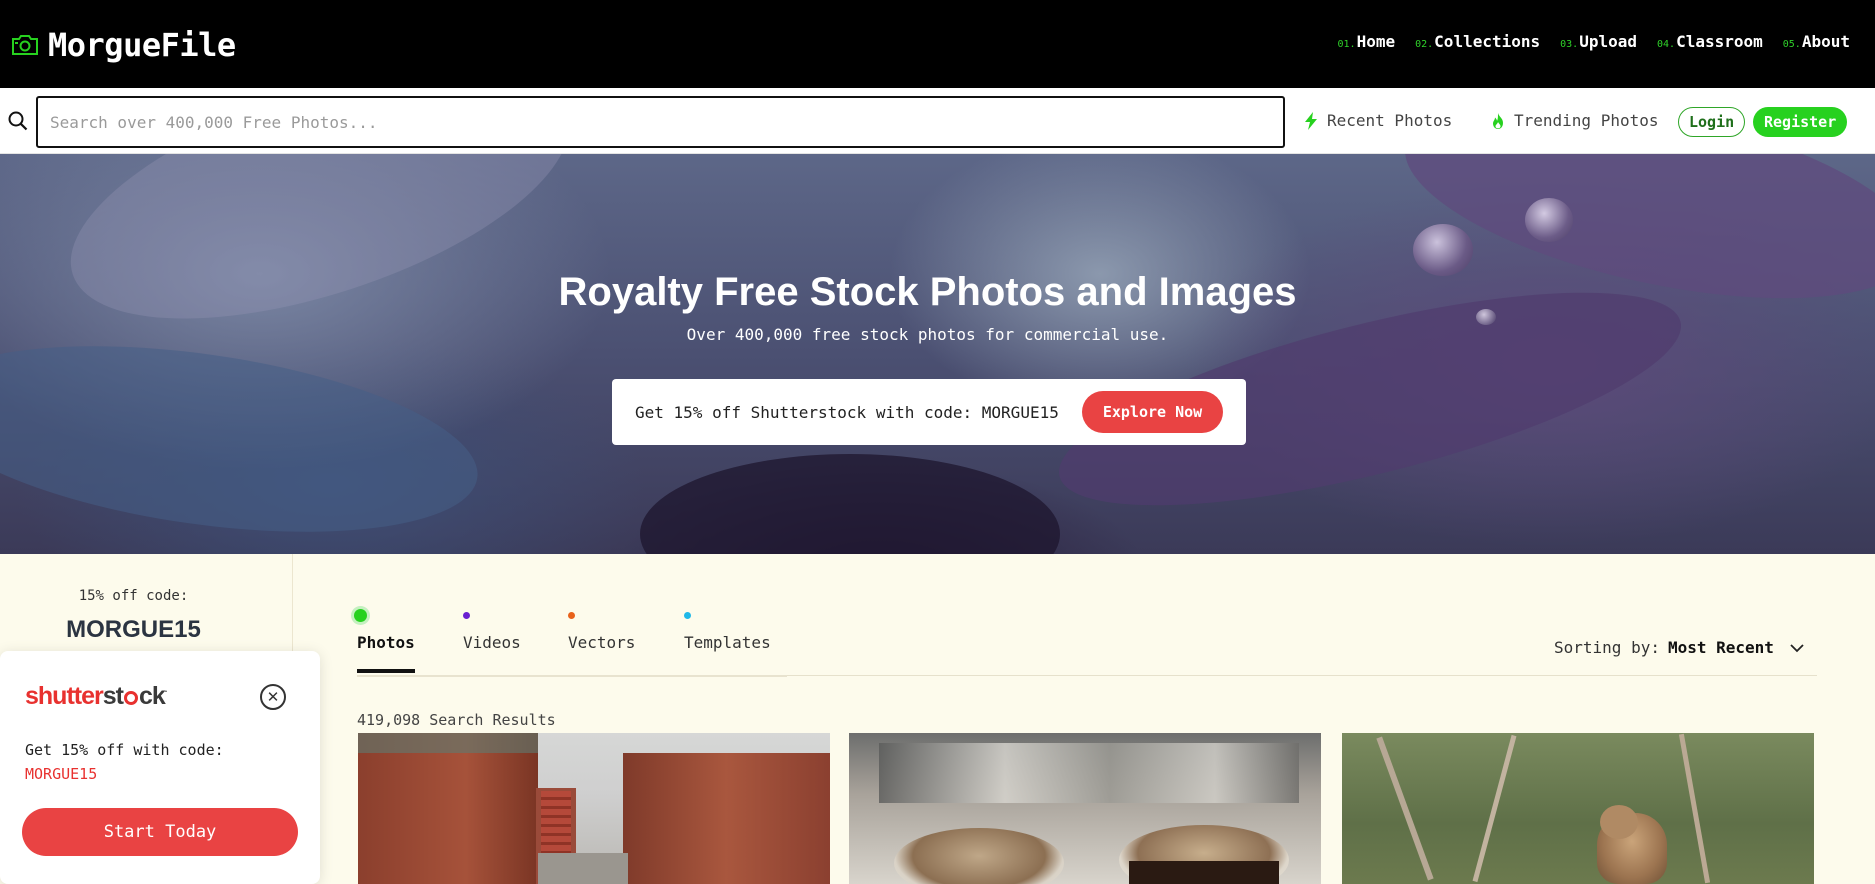  Describe the element at coordinates (456, 720) in the screenshot. I see `search-results-count: 419,098 Search Results` at that location.